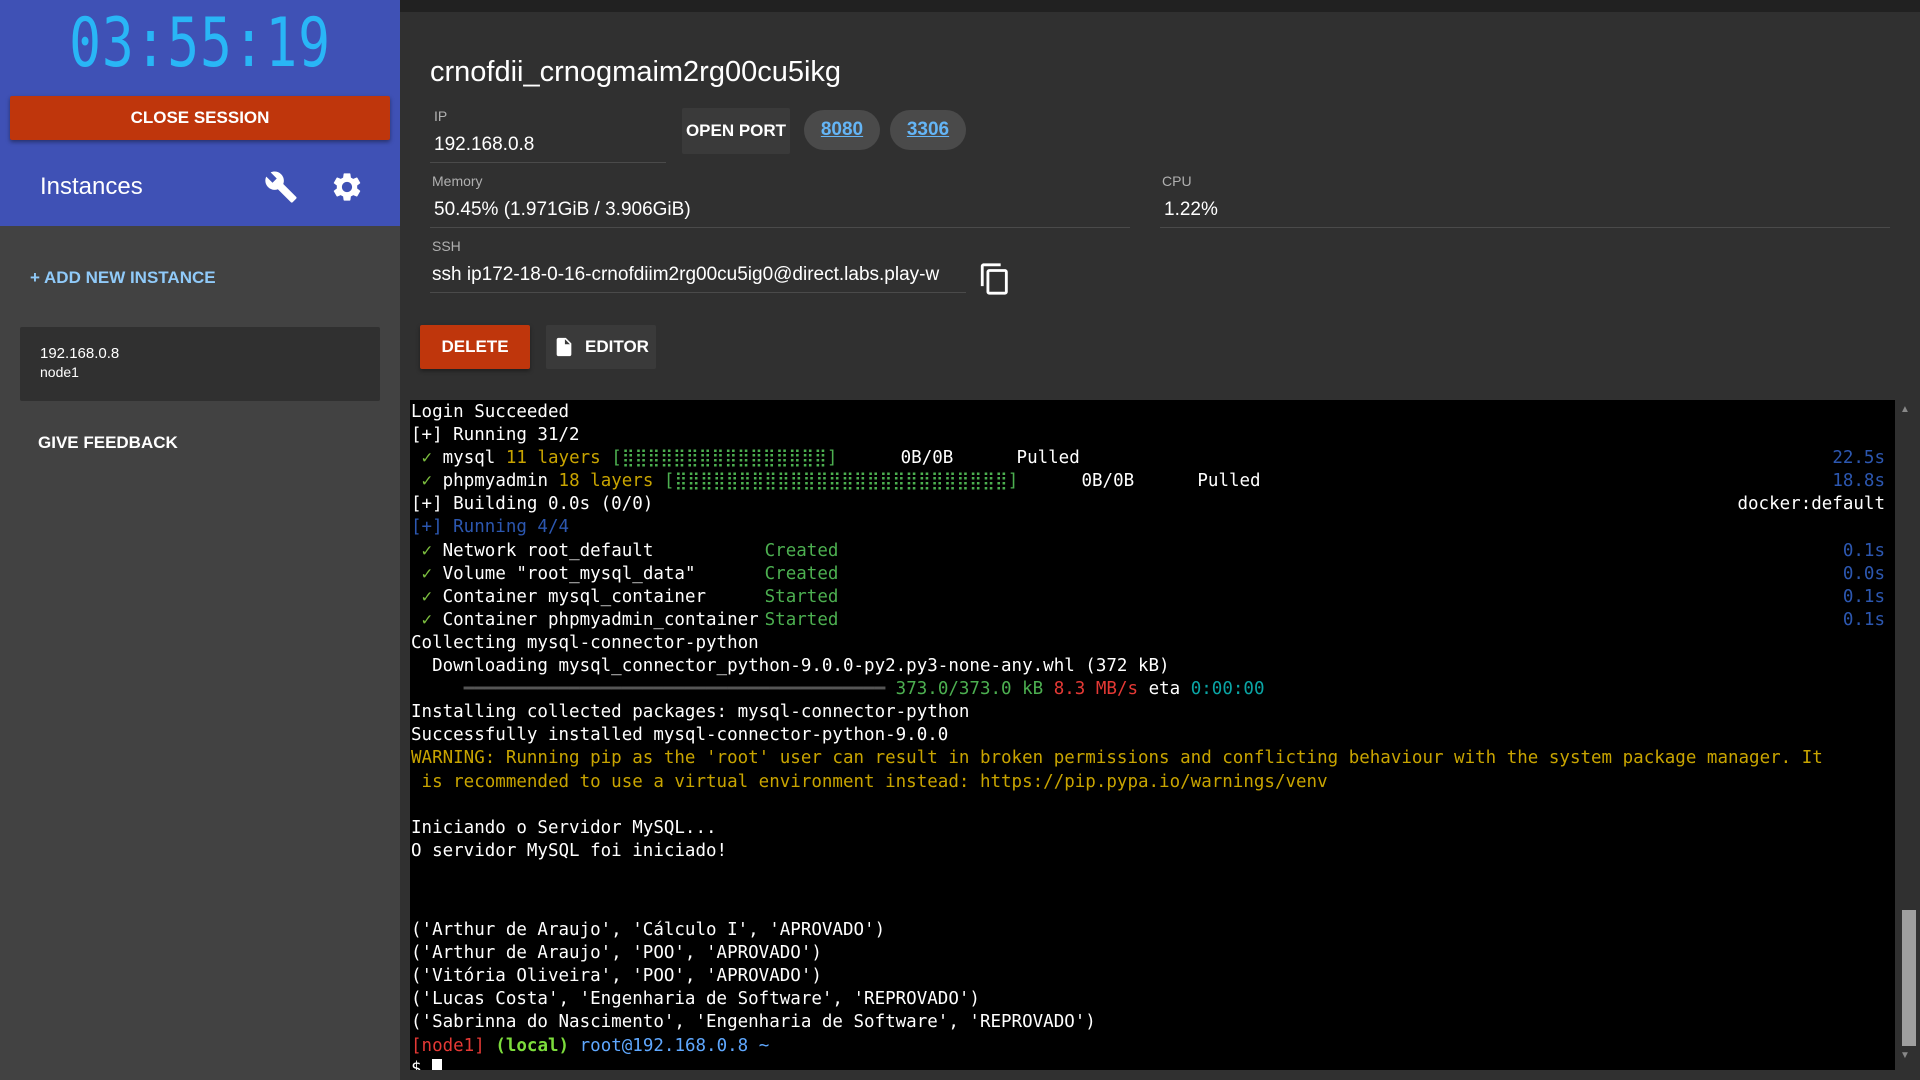 Image resolution: width=1920 pixels, height=1080 pixels. I want to click on ip-underline, so click(548, 162).